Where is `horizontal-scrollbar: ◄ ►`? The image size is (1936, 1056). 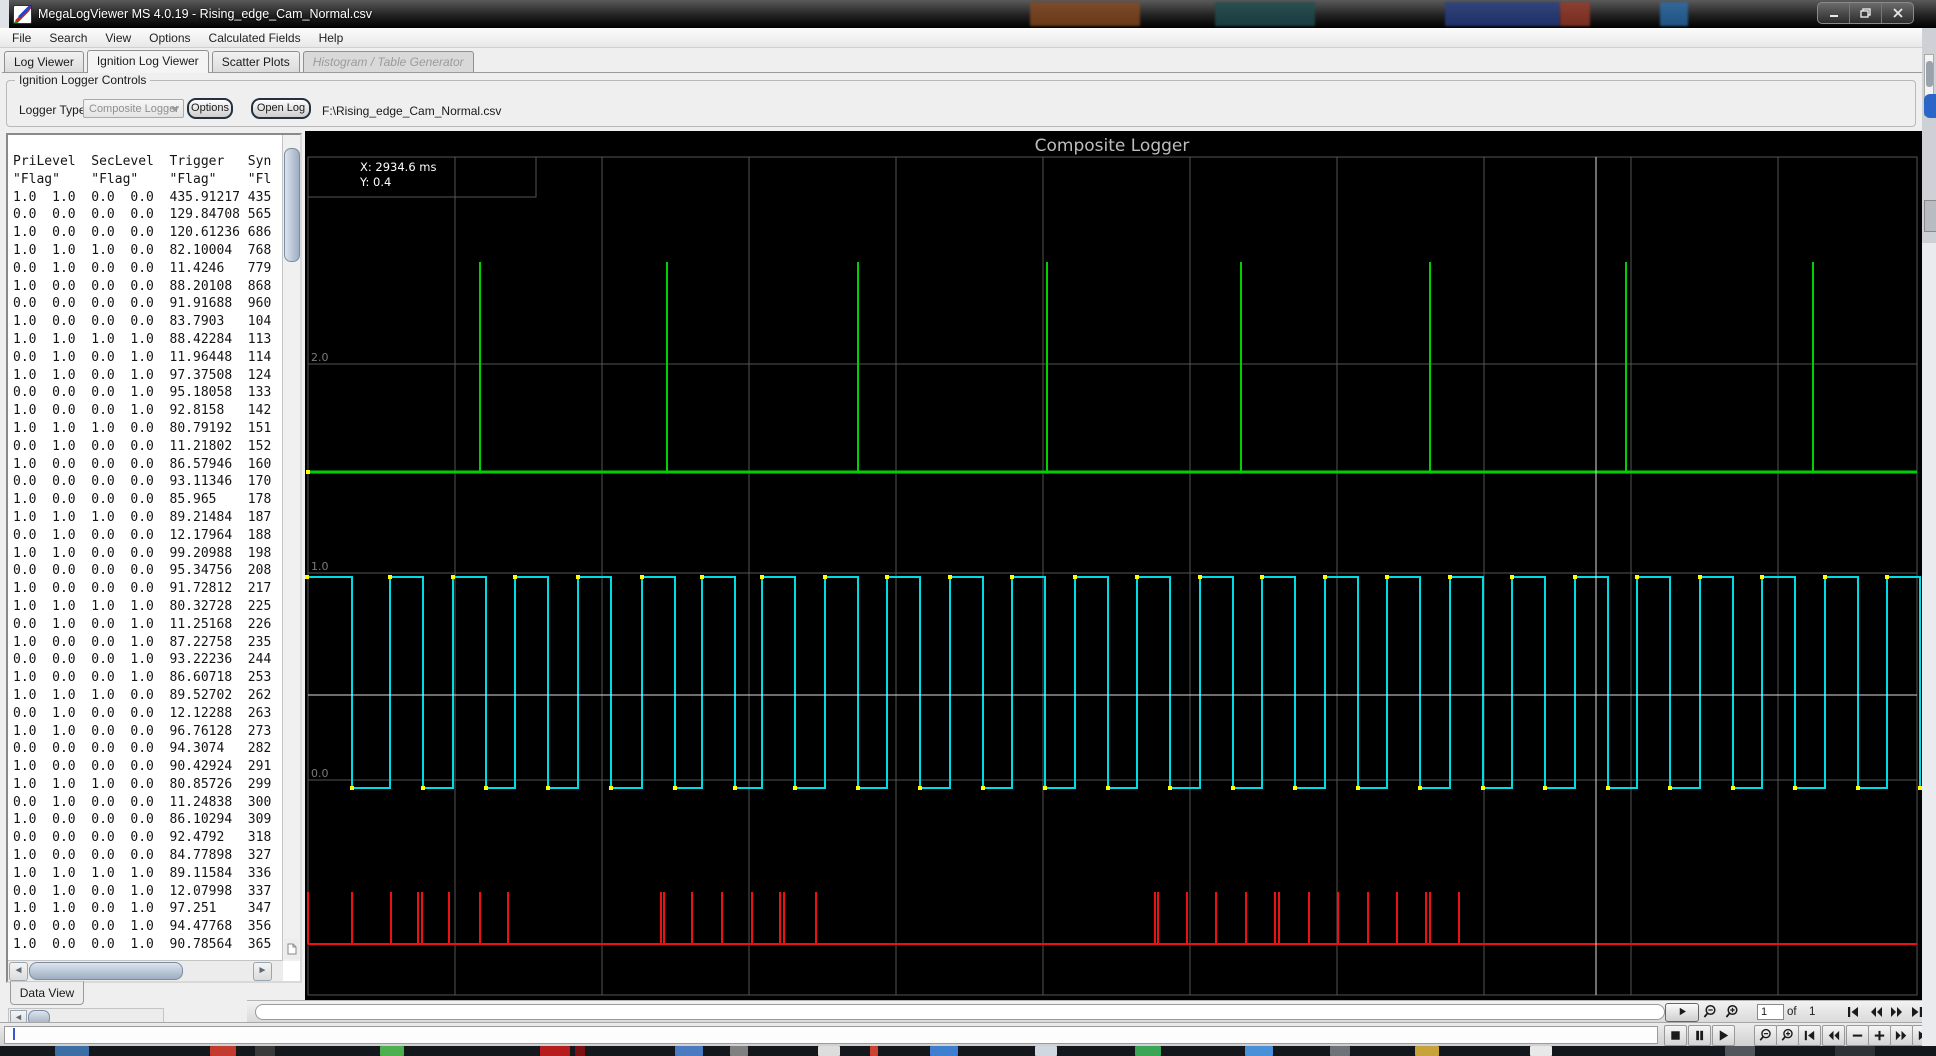 horizontal-scrollbar: ◄ ► is located at coordinates (145, 970).